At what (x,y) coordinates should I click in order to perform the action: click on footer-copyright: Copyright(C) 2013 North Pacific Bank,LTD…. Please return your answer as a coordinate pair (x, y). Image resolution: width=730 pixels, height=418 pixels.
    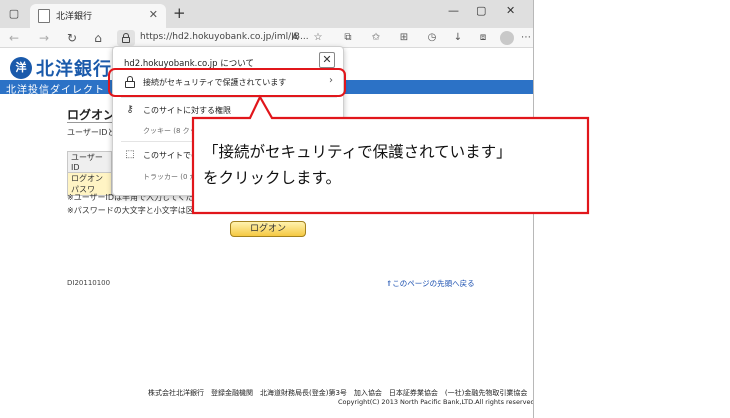
    Looking at the image, I should click on (436, 402).